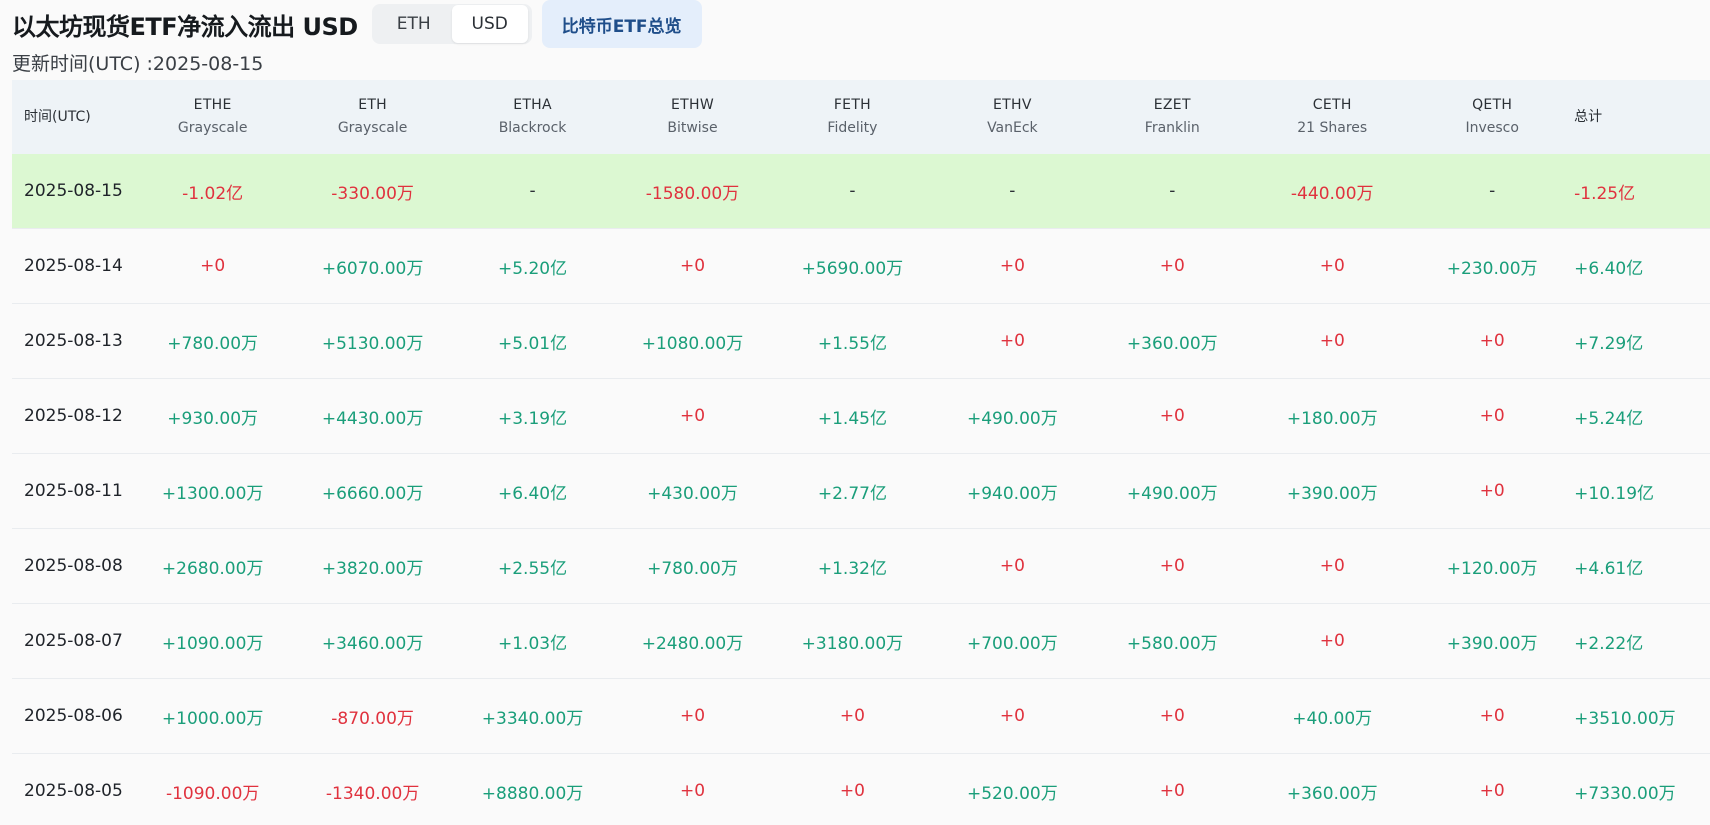 The image size is (1710, 825). What do you see at coordinates (532, 789) in the screenshot?
I see `flow-cell-etha: +8880.00万` at bounding box center [532, 789].